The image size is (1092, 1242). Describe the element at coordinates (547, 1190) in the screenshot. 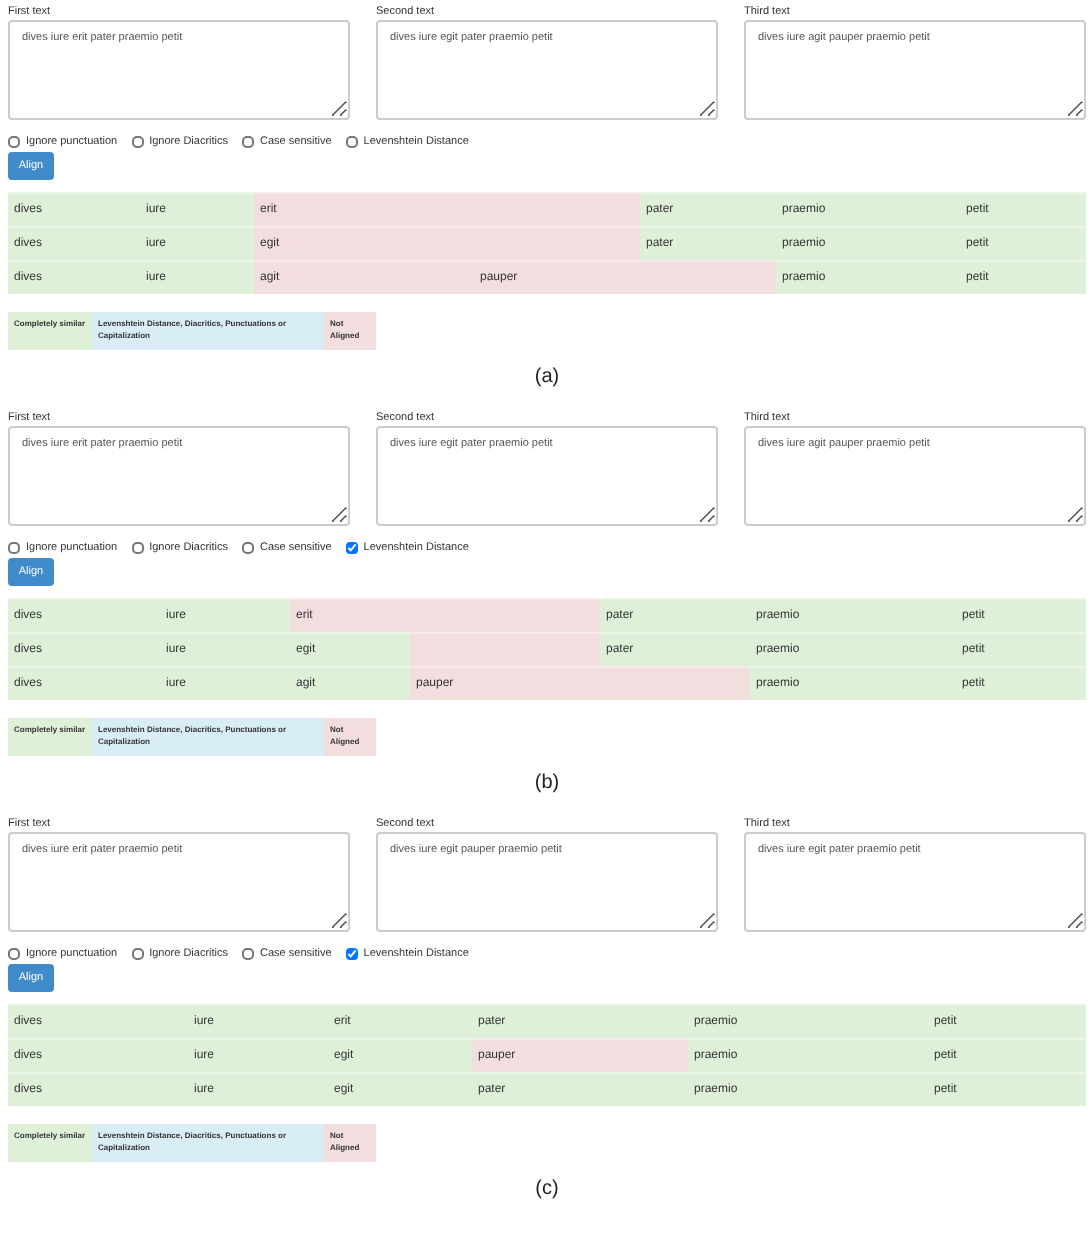

I see `figure-caption: (c)` at that location.